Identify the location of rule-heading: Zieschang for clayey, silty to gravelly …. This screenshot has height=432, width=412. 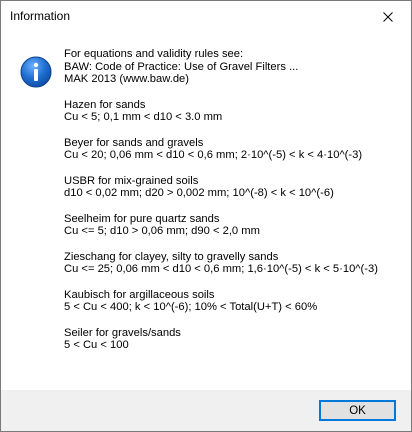
(171, 256).